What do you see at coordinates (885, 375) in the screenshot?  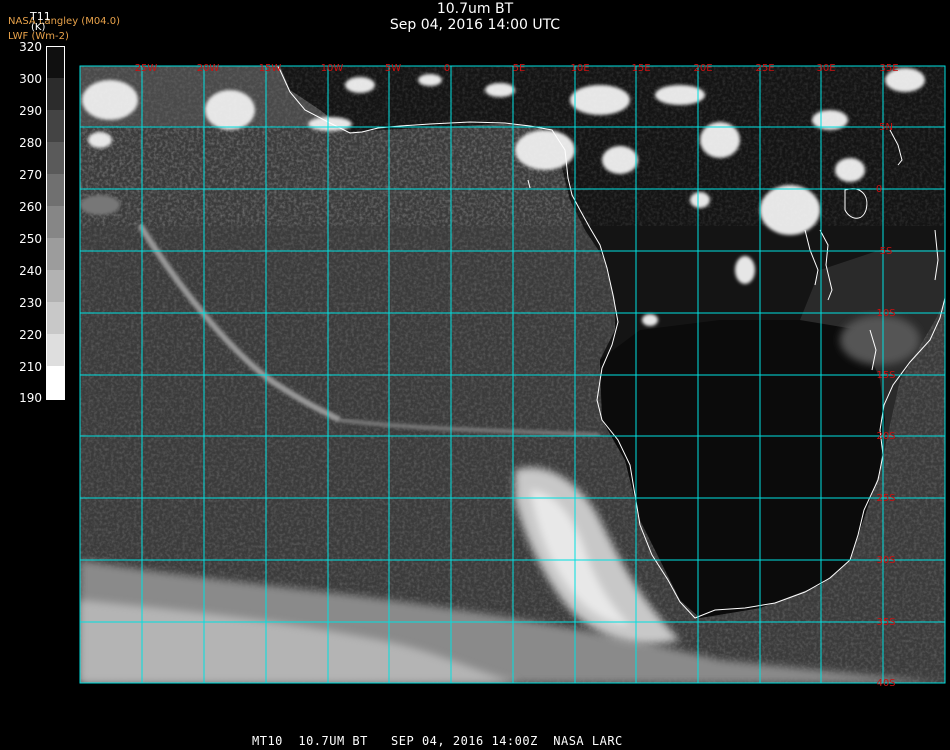 I see `lat-label: 15S` at bounding box center [885, 375].